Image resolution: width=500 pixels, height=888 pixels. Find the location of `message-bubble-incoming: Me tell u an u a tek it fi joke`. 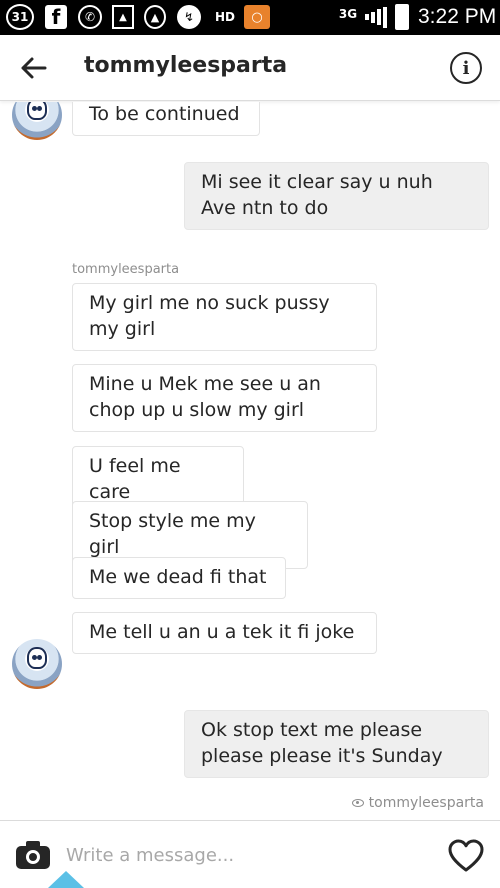

message-bubble-incoming: Me tell u an u a tek it fi joke is located at coordinates (224, 633).